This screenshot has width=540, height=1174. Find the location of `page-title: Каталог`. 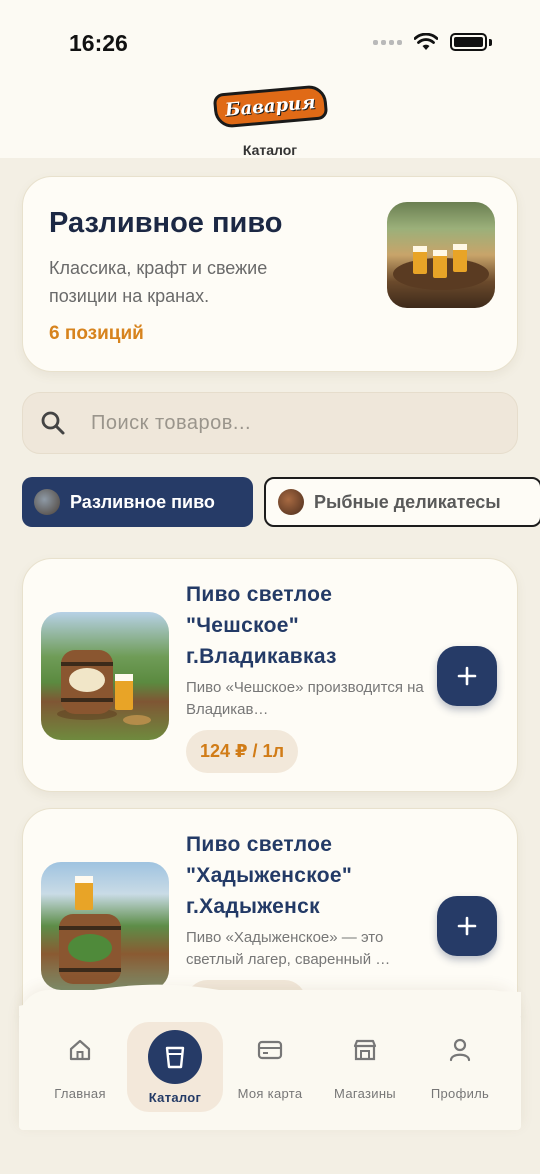

page-title: Каталог is located at coordinates (270, 150).